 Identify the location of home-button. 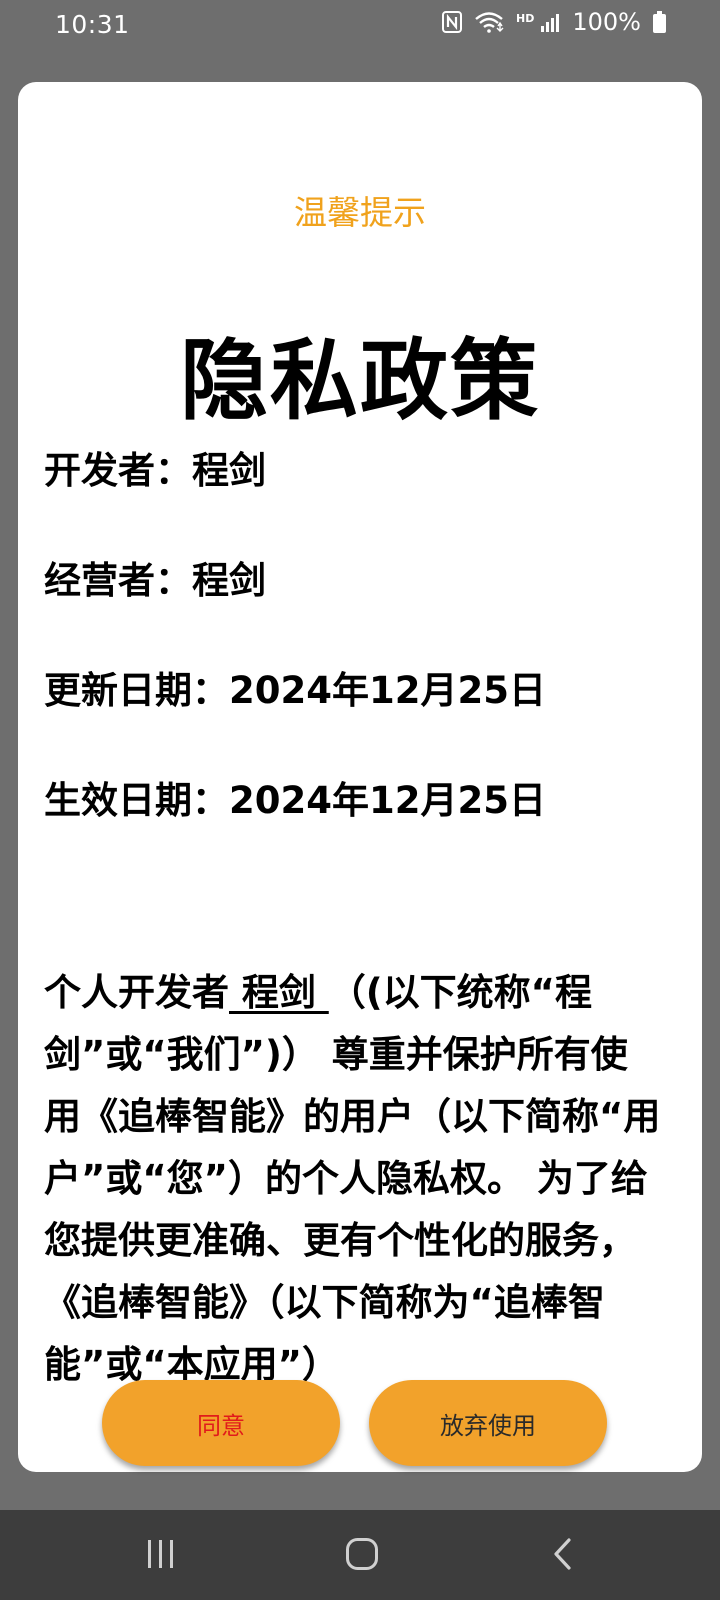
(362, 1556).